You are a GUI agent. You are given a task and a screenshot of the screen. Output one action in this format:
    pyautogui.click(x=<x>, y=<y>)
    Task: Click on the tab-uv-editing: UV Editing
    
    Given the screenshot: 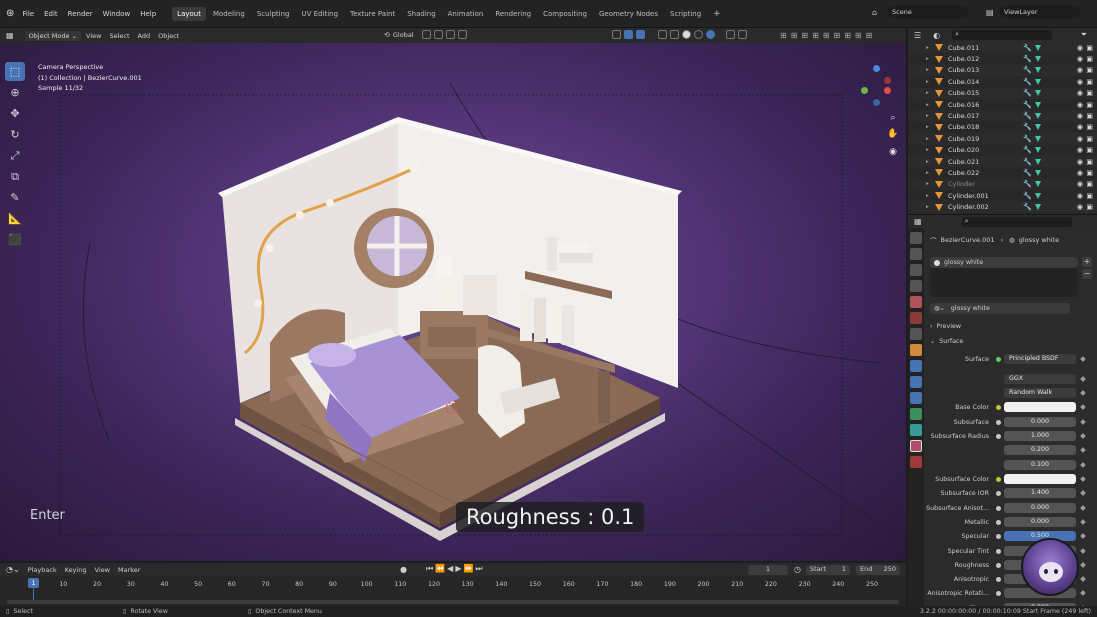 What is the action you would take?
    pyautogui.click(x=320, y=14)
    